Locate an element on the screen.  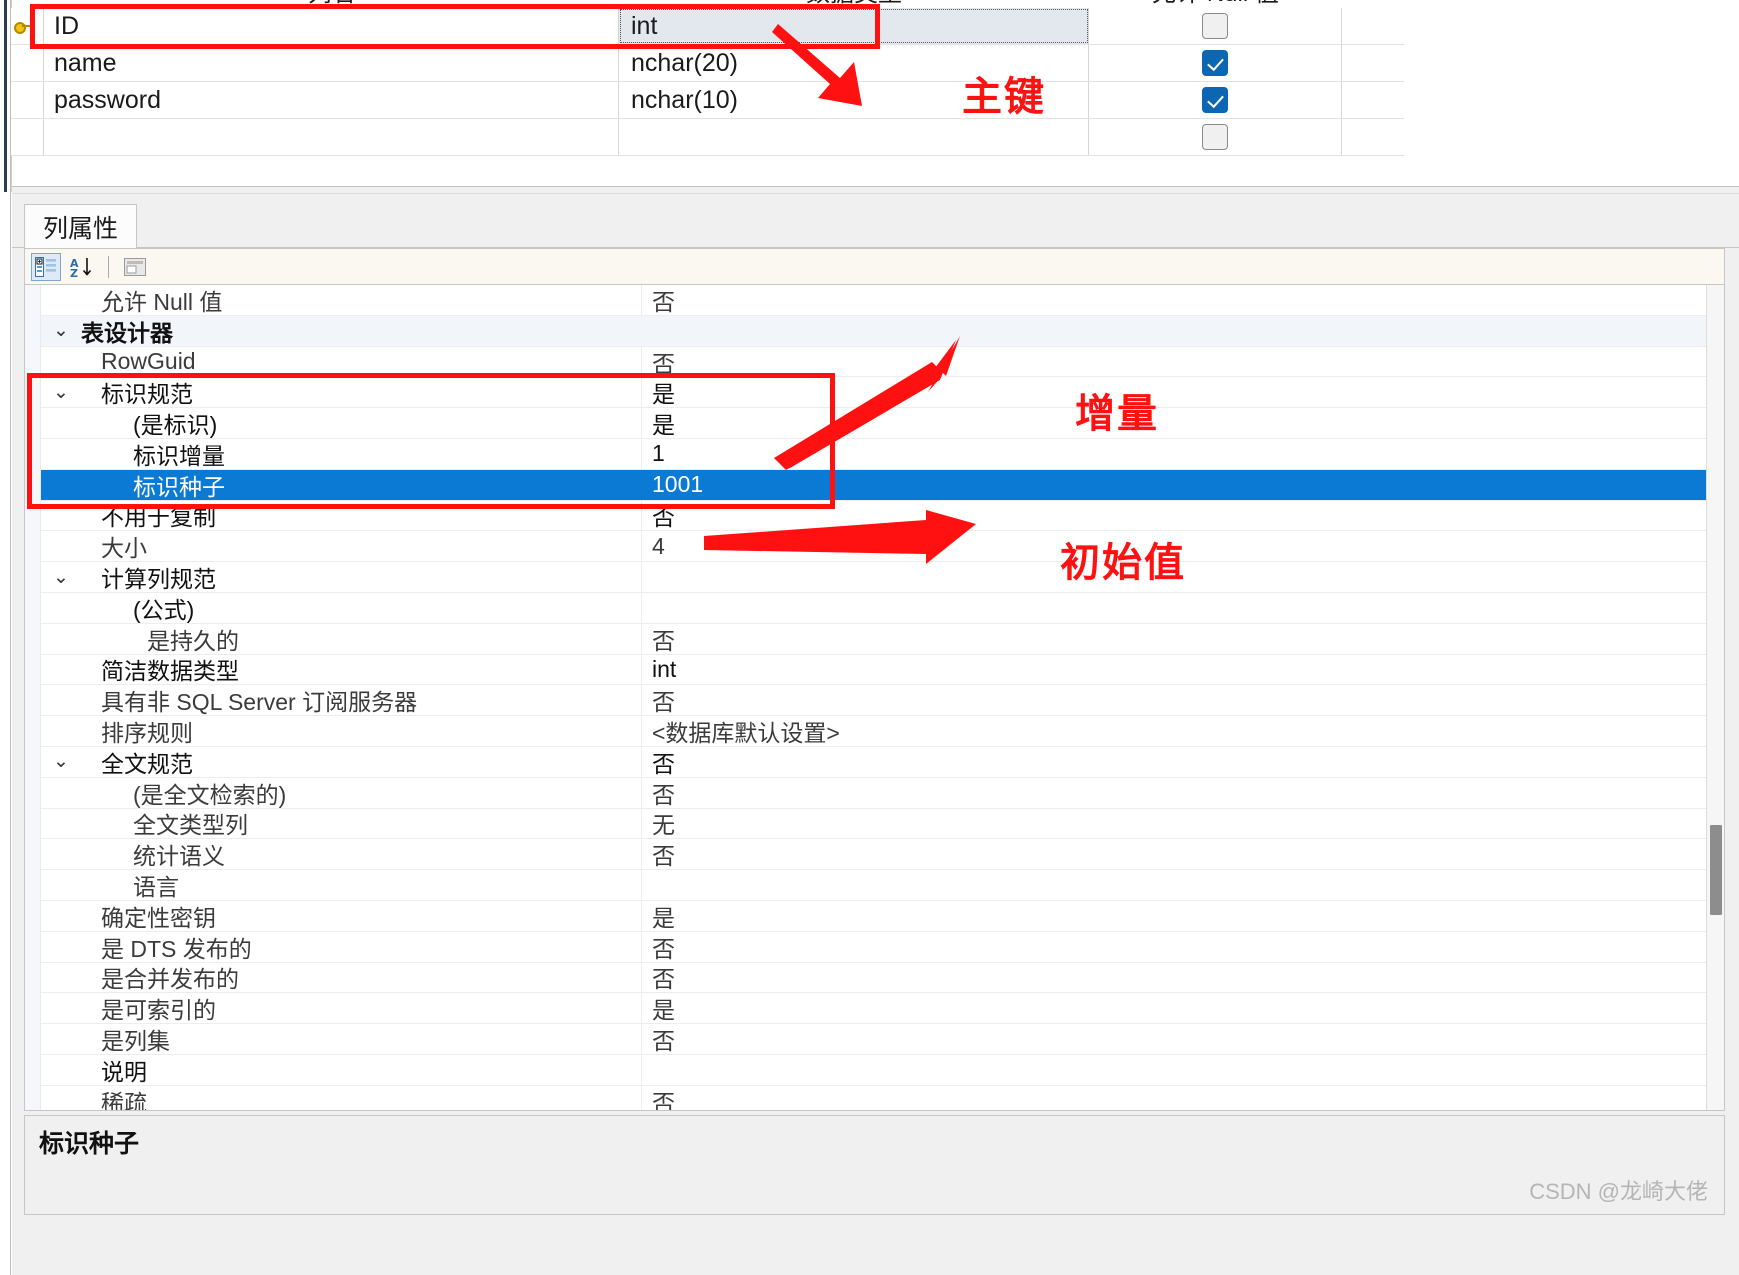
property-row: 不用于复制 否 is located at coordinates (882, 516).